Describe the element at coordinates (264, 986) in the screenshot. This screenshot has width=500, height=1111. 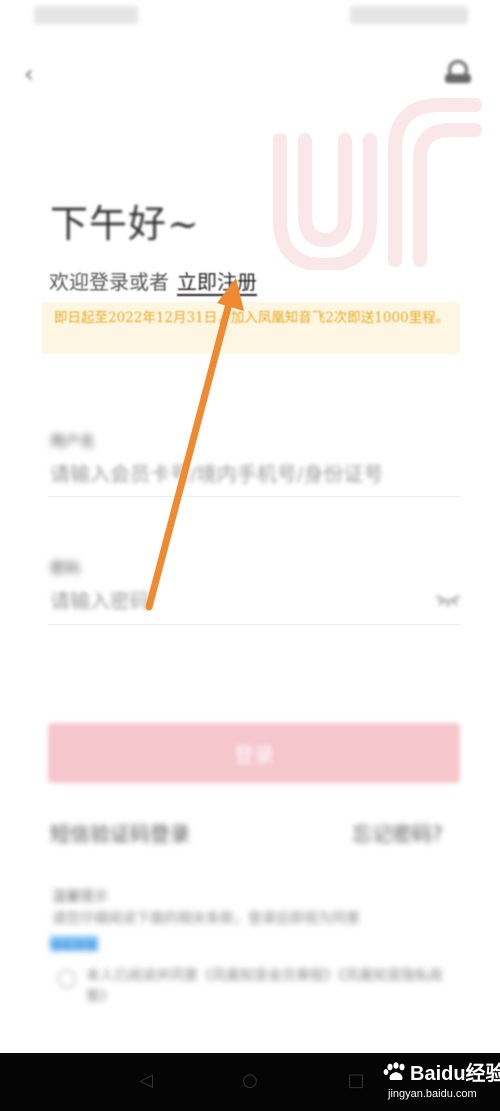
I see `agree-text: 本人已阅读并同意《凤凰知音会员章程》《凤凰知音隐私政策》` at that location.